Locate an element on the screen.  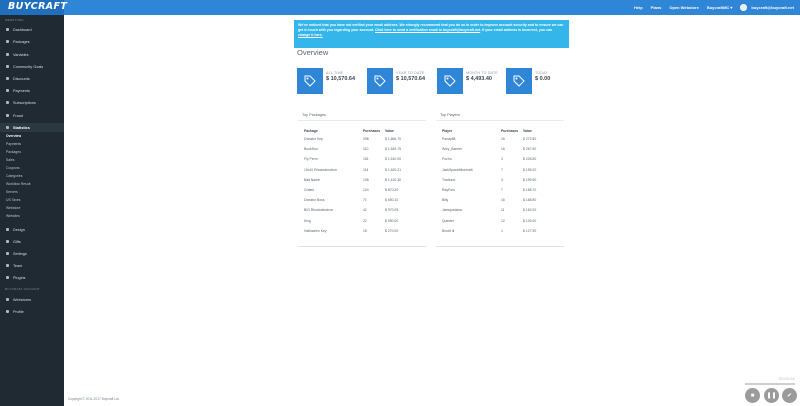
table-row: Panay88 16 $ 272.80 is located at coordinates (489, 139).